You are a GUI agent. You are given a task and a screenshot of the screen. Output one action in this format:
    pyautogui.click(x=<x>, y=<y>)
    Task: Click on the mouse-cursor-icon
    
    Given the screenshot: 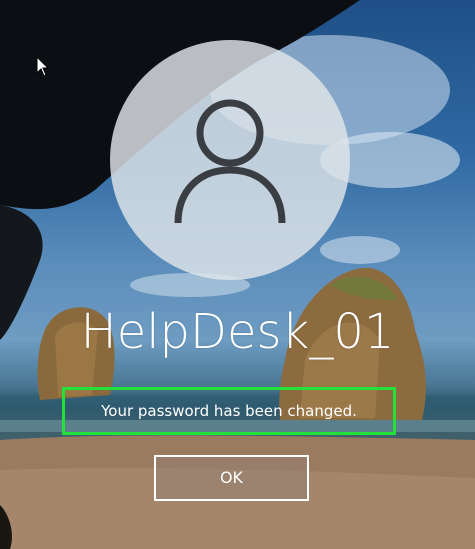 What is the action you would take?
    pyautogui.click(x=43, y=66)
    